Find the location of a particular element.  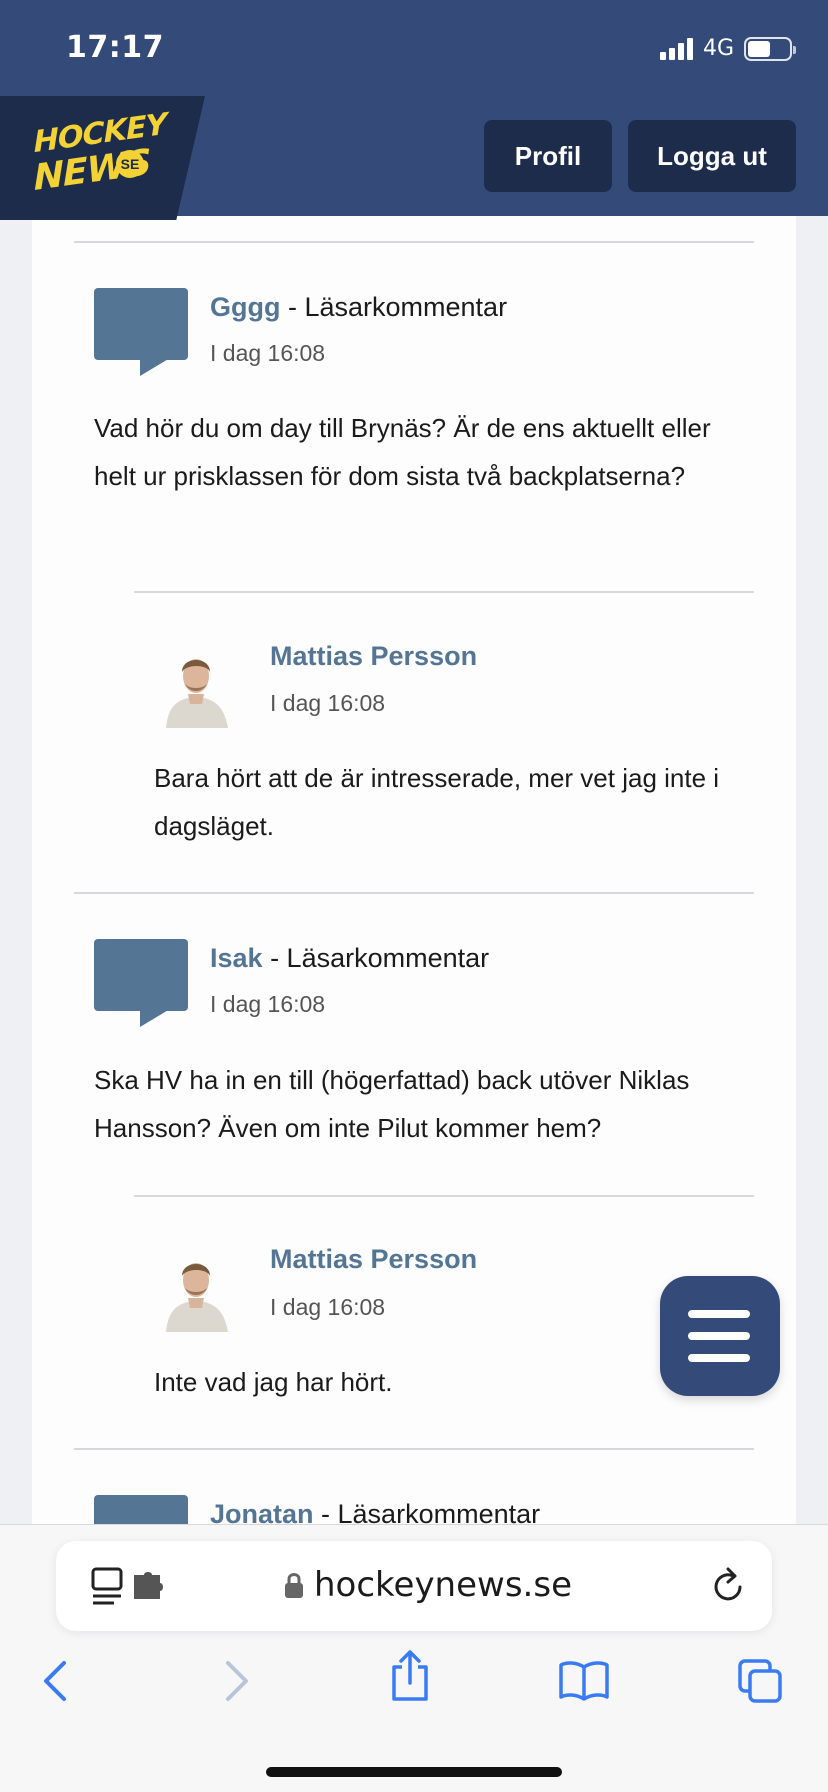

address-bar: hockeynews.se is located at coordinates (414, 1586).